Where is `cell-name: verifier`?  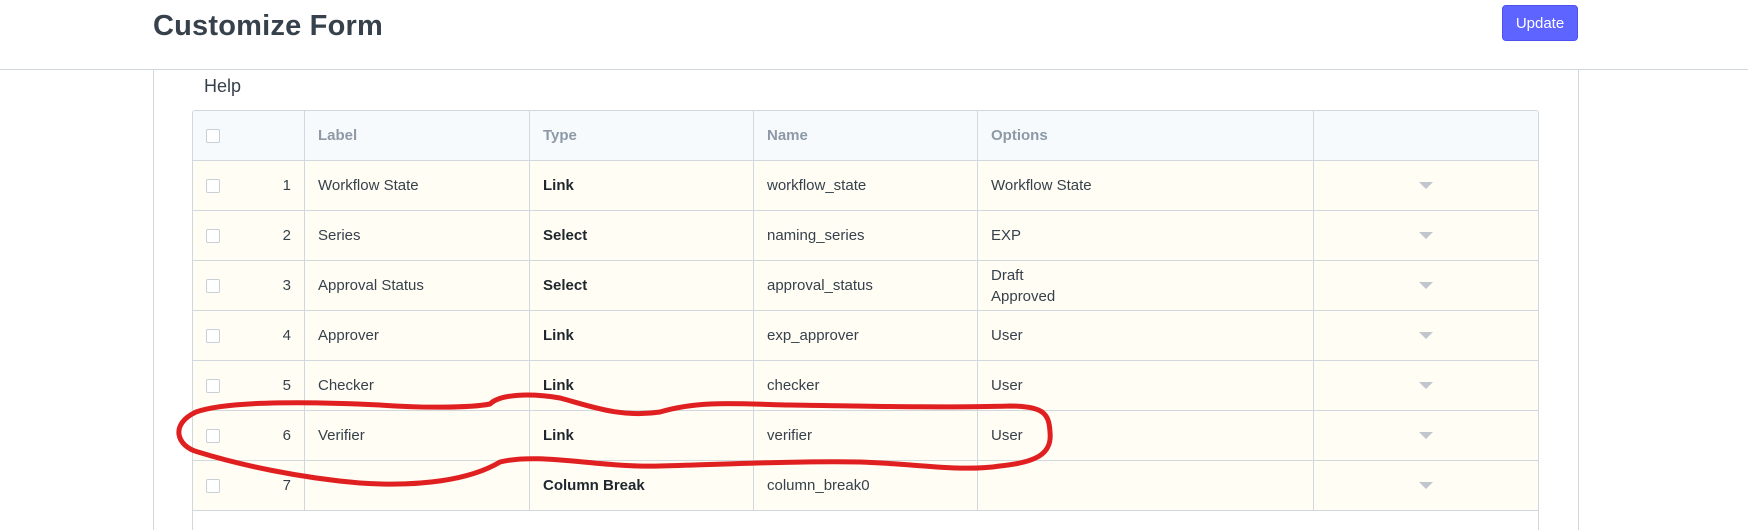 cell-name: verifier is located at coordinates (866, 435).